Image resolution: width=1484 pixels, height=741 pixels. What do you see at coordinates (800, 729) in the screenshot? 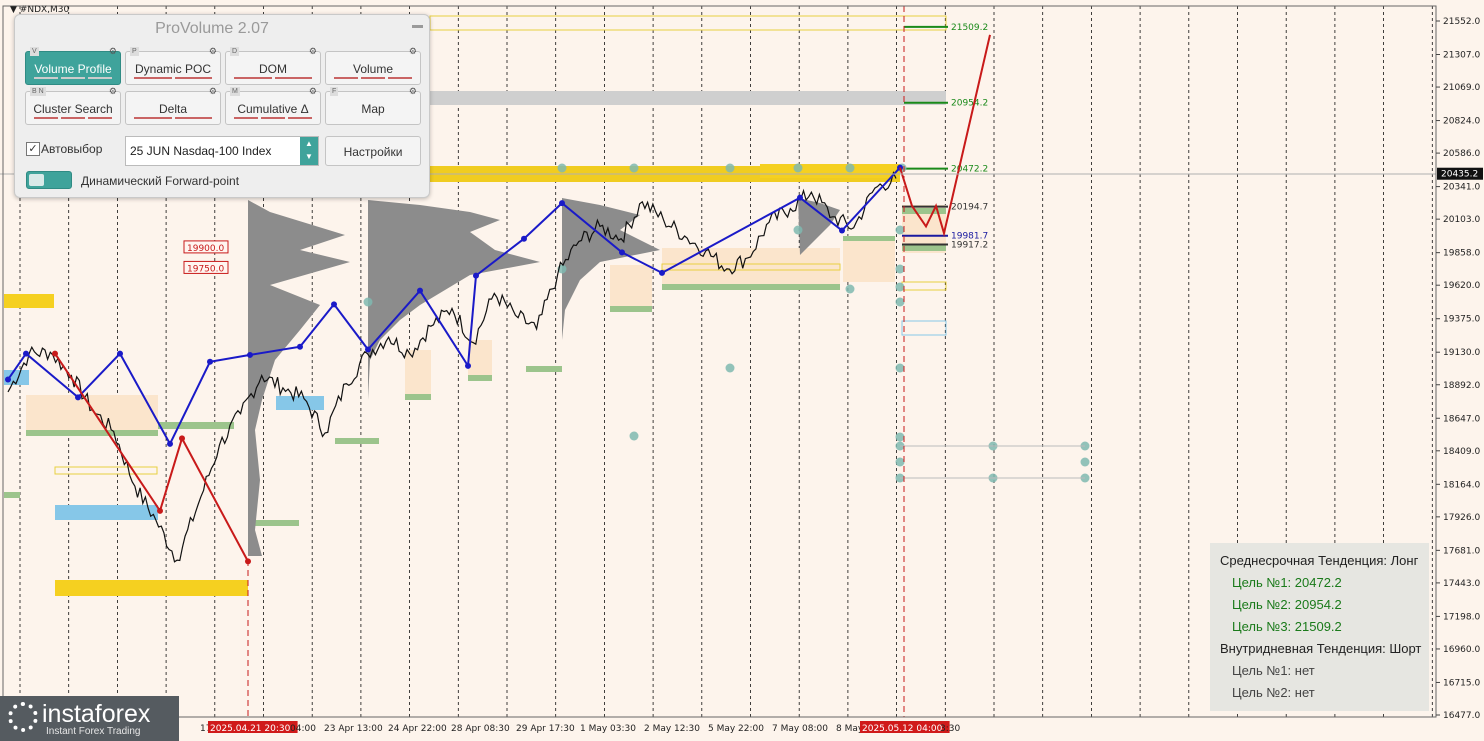
I see `x-tick-label: 7 May 08:00` at bounding box center [800, 729].